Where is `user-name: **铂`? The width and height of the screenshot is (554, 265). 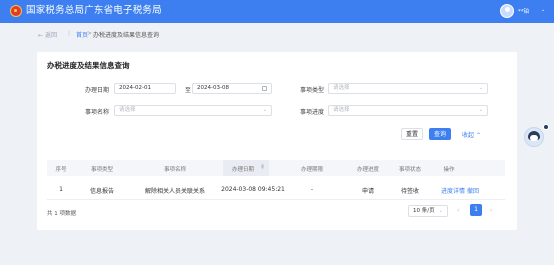 user-name: **铂 is located at coordinates (523, 11).